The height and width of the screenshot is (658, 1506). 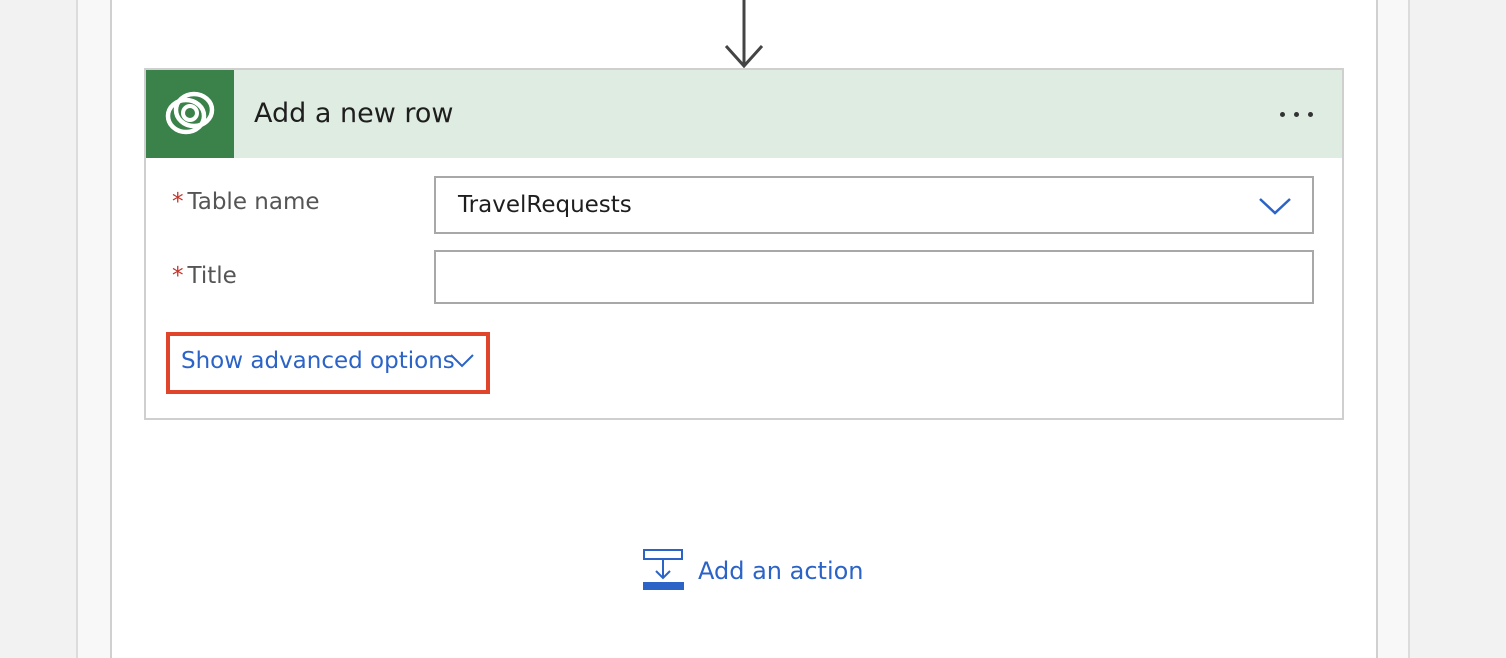 What do you see at coordinates (744, 114) in the screenshot?
I see `card-header: Add a new row` at bounding box center [744, 114].